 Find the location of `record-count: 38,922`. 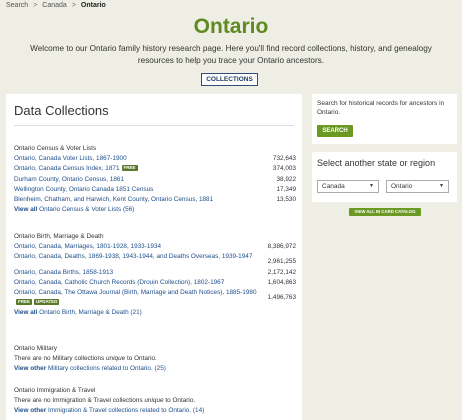

record-count: 38,922 is located at coordinates (286, 179).